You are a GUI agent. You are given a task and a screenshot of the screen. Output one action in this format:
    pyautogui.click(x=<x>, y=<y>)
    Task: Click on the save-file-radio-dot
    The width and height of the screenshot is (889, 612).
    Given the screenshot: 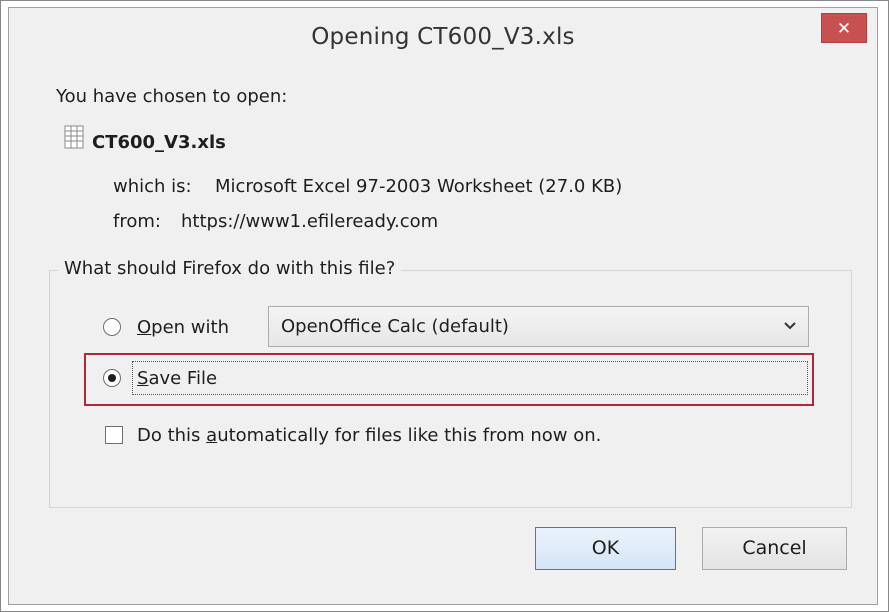 What is the action you would take?
    pyautogui.click(x=112, y=378)
    